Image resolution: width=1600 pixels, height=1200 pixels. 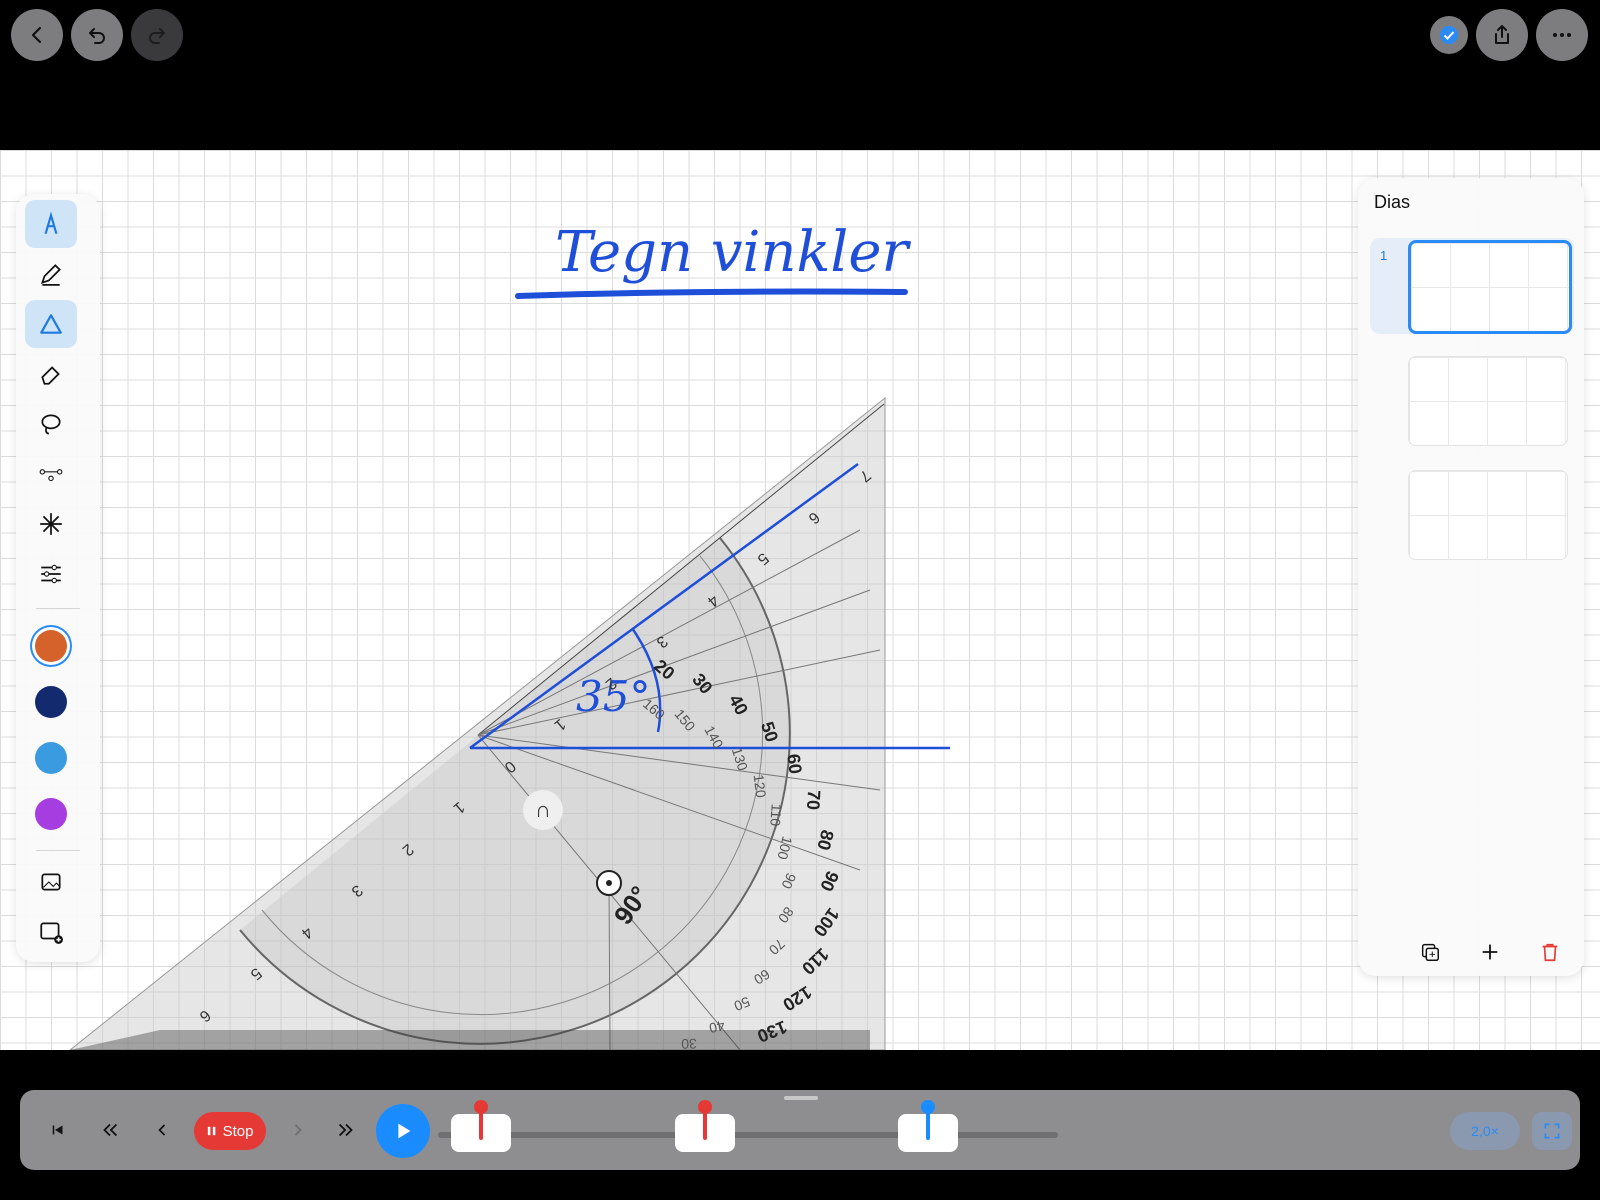 I want to click on canvas-title: Tegn vinkler, so click(x=732, y=252).